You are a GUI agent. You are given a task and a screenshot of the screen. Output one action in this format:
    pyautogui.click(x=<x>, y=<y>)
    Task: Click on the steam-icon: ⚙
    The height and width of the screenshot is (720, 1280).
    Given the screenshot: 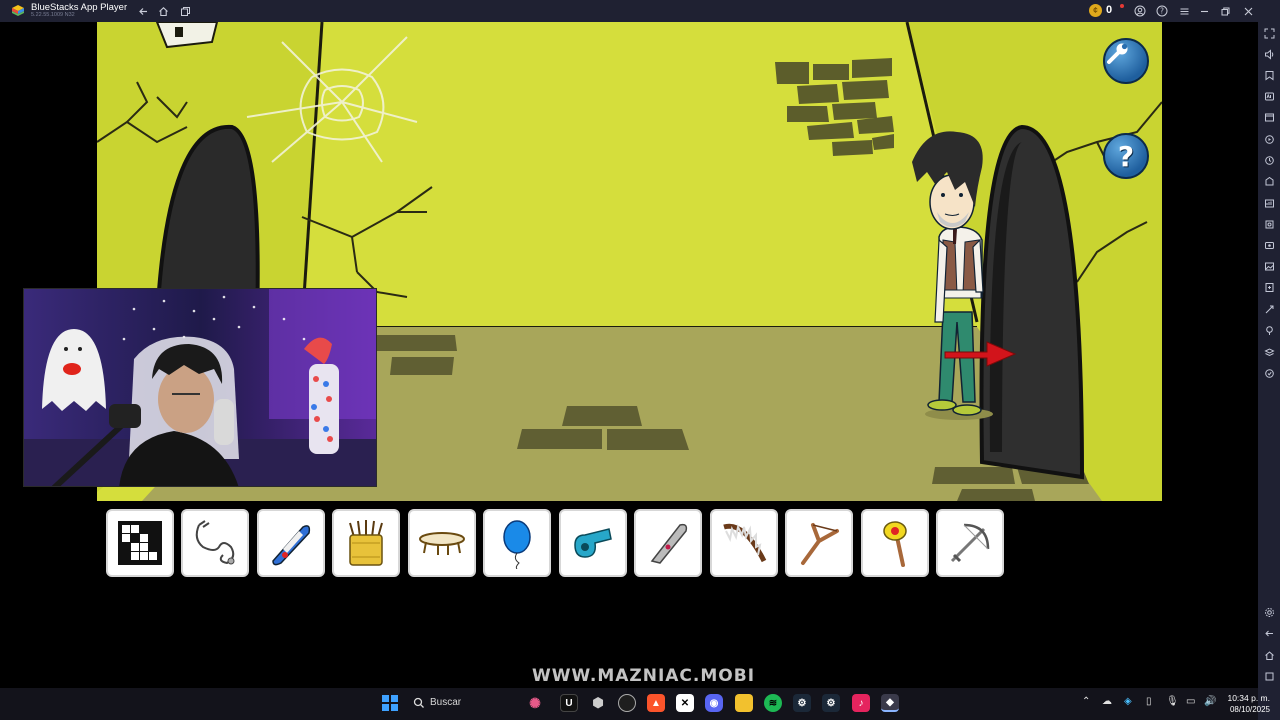 What is the action you would take?
    pyautogui.click(x=802, y=703)
    